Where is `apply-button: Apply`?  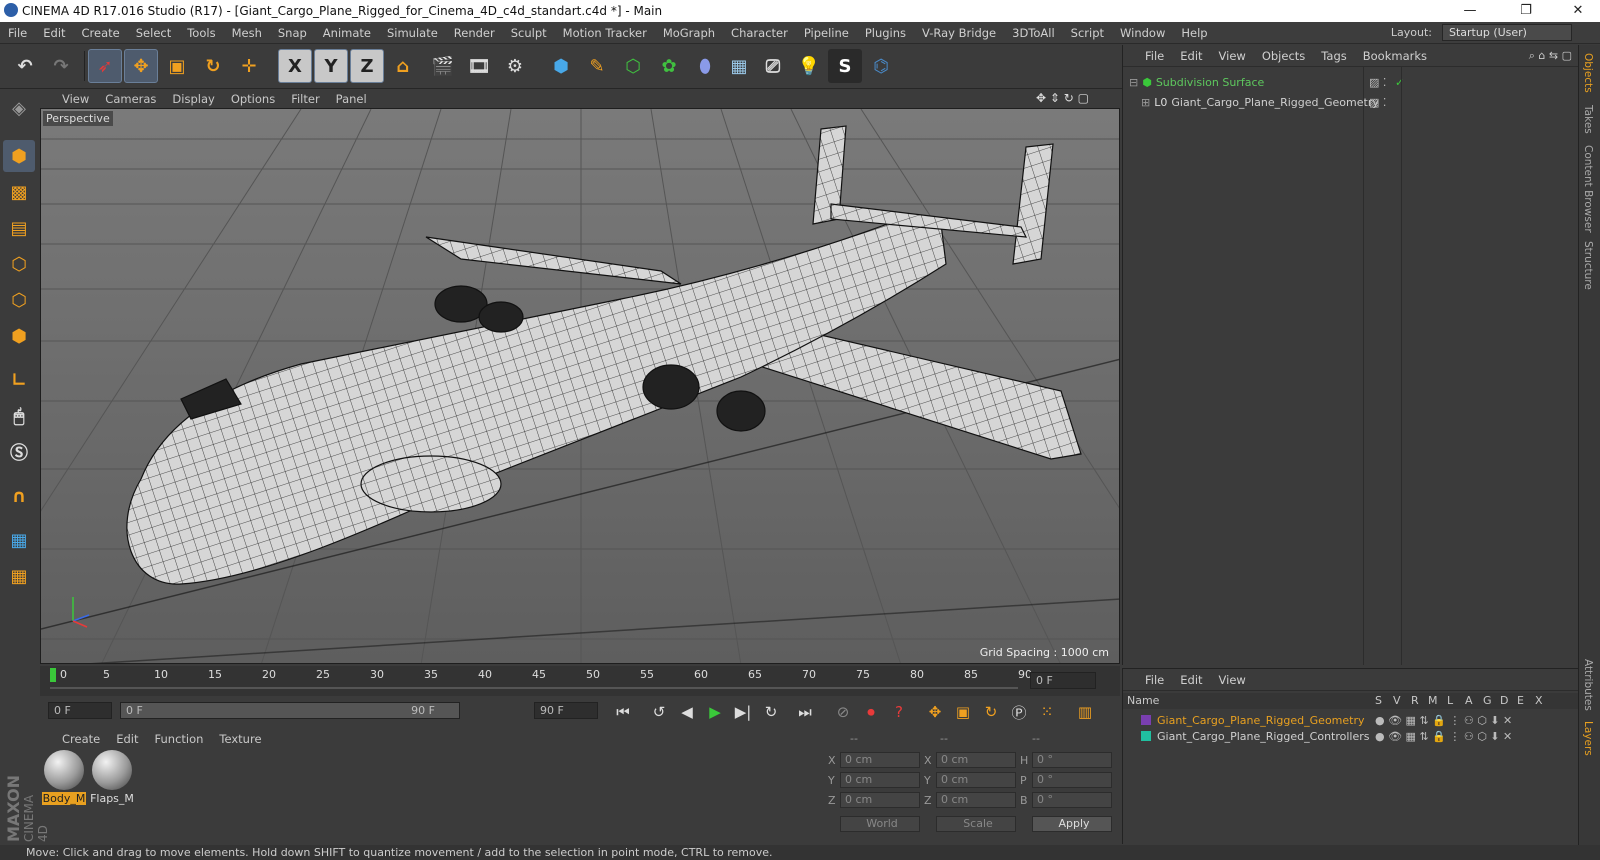 apply-button: Apply is located at coordinates (1072, 824).